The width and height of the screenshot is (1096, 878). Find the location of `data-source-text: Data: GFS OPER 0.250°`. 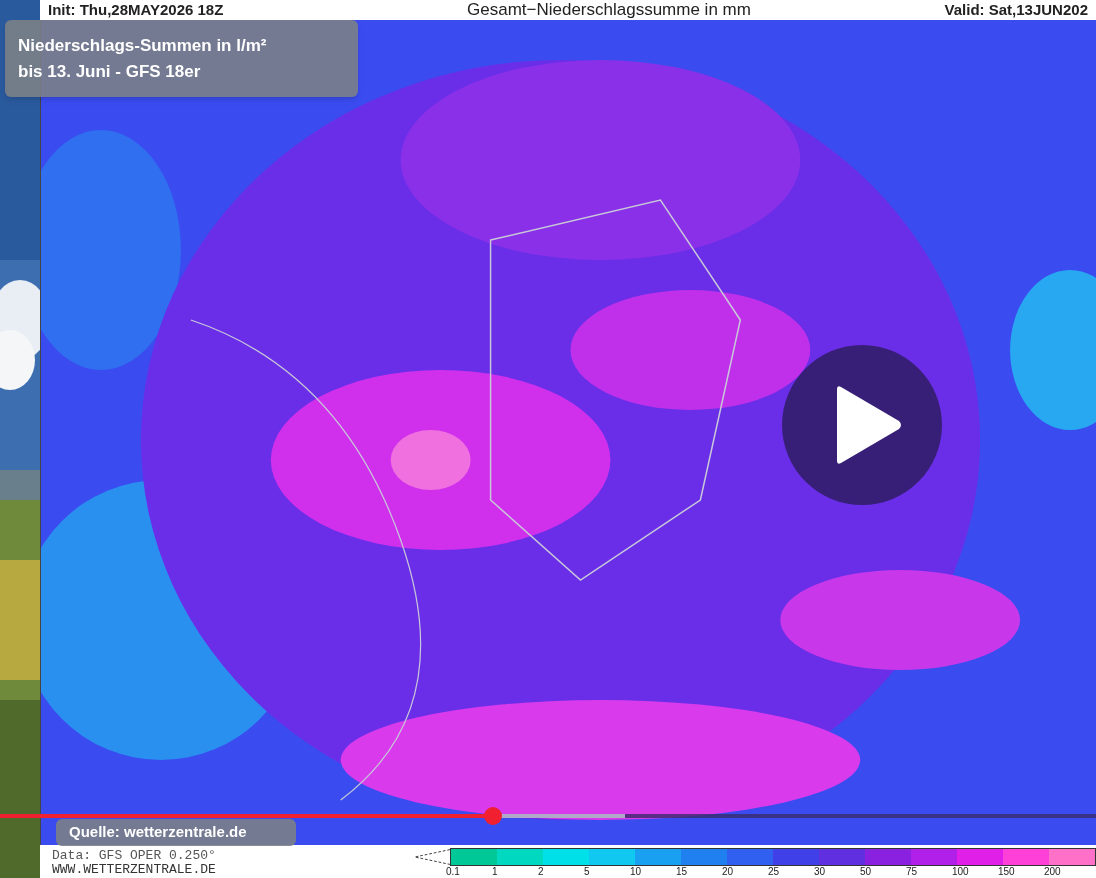

data-source-text: Data: GFS OPER 0.250° is located at coordinates (134, 856).